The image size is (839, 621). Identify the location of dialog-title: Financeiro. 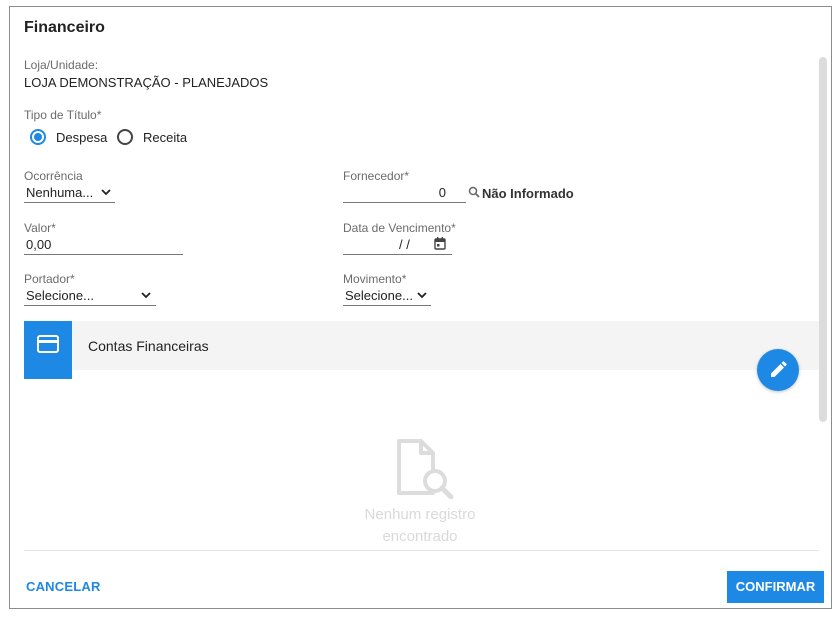
(64, 27).